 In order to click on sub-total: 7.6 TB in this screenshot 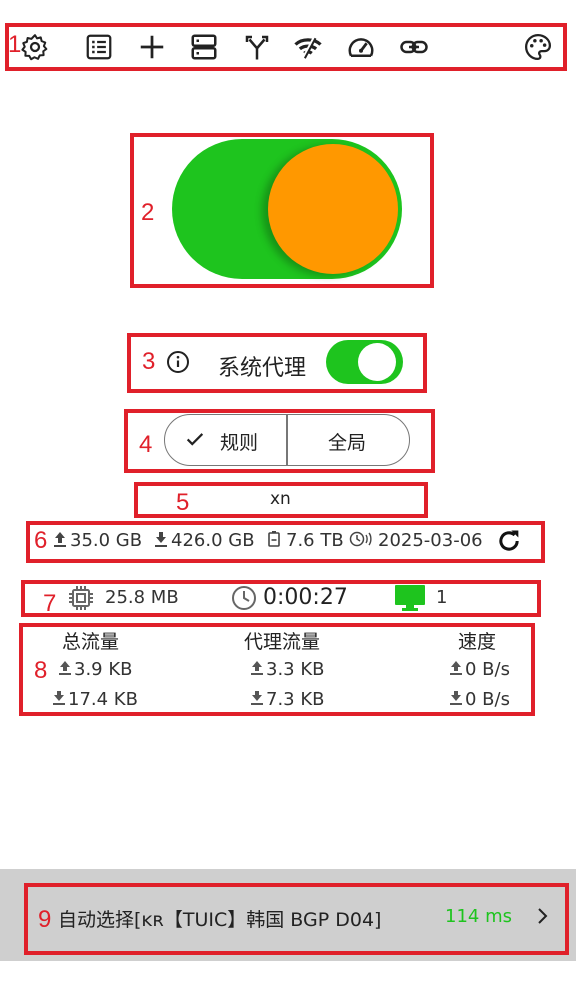, I will do `click(315, 540)`.